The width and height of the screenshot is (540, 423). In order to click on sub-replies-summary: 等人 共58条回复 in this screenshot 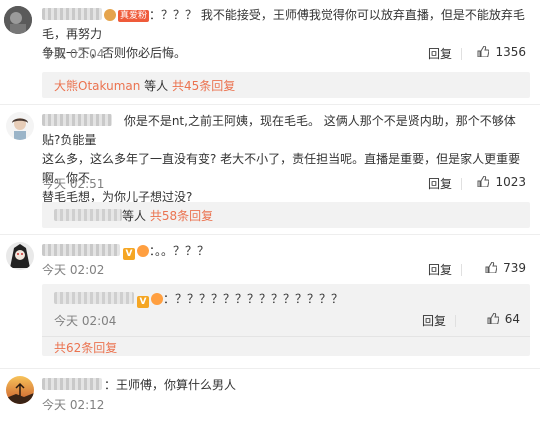, I will do `click(286, 215)`.